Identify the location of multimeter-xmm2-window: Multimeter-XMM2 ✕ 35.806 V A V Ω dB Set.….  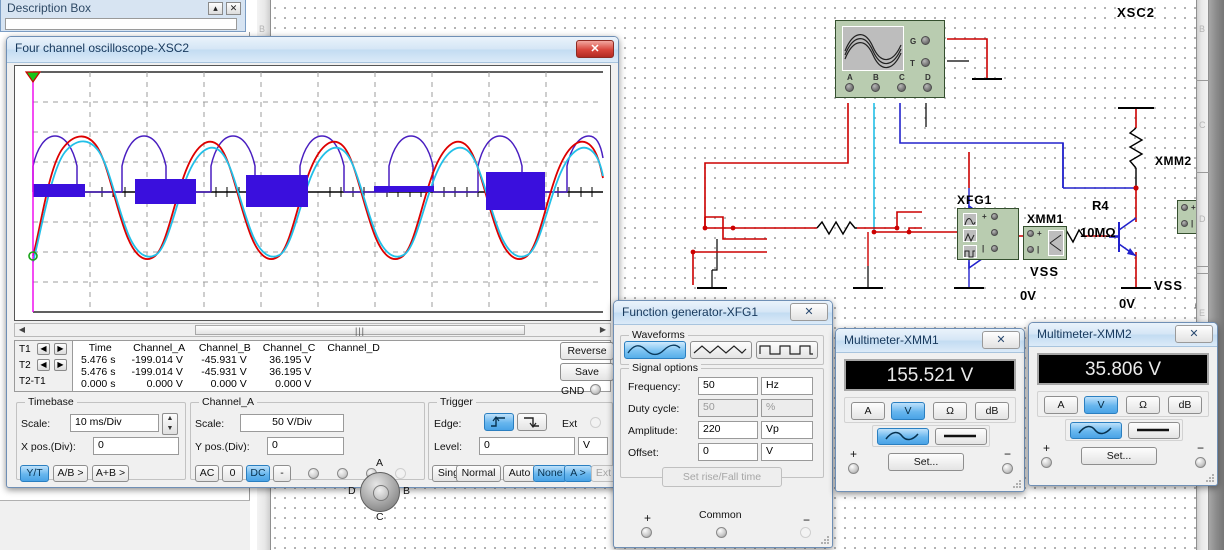
(1123, 404).